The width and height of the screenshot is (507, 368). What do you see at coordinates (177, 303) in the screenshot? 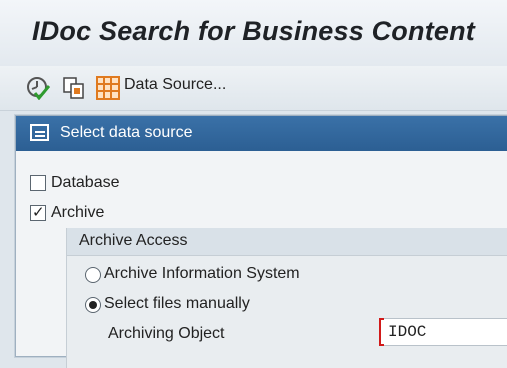
I see `select-files-manually-label: Select files manually` at bounding box center [177, 303].